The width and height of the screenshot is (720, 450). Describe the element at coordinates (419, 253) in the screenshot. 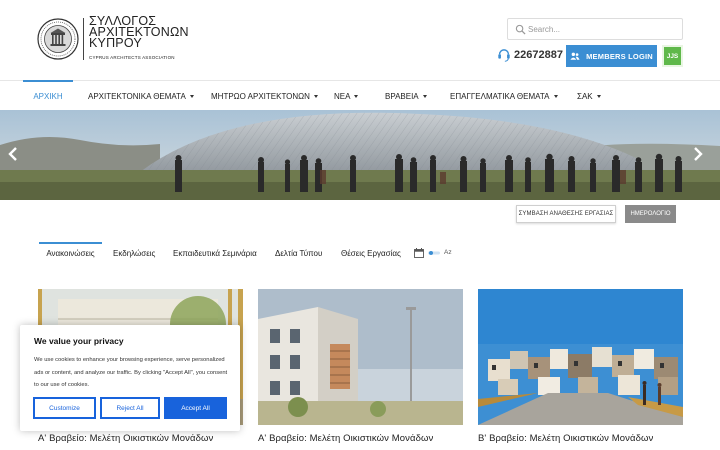

I see `calendar-icon` at that location.